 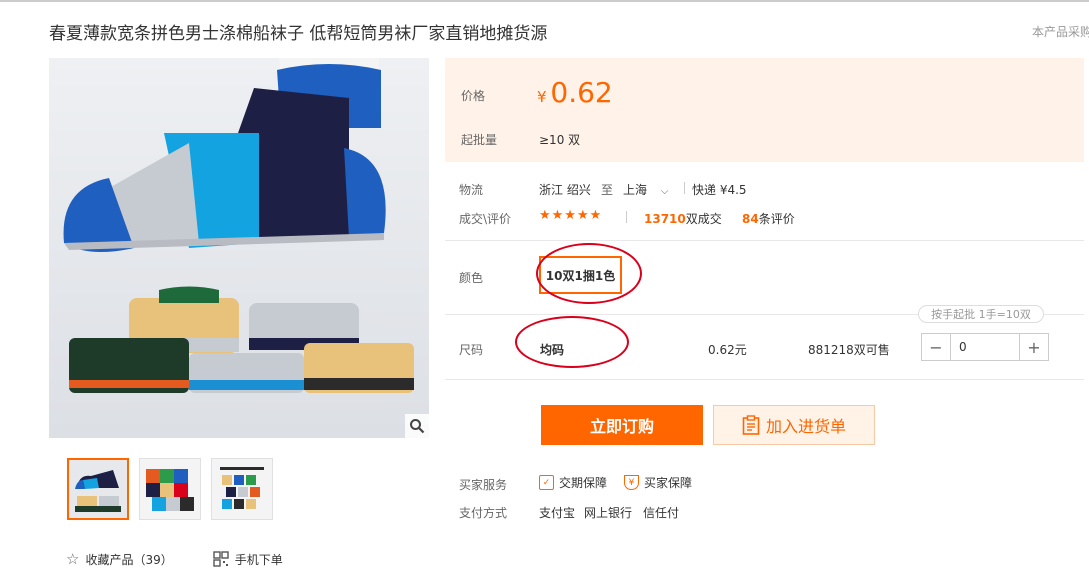 What do you see at coordinates (485, 219) in the screenshot?
I see `deals-label: 成交\评价` at bounding box center [485, 219].